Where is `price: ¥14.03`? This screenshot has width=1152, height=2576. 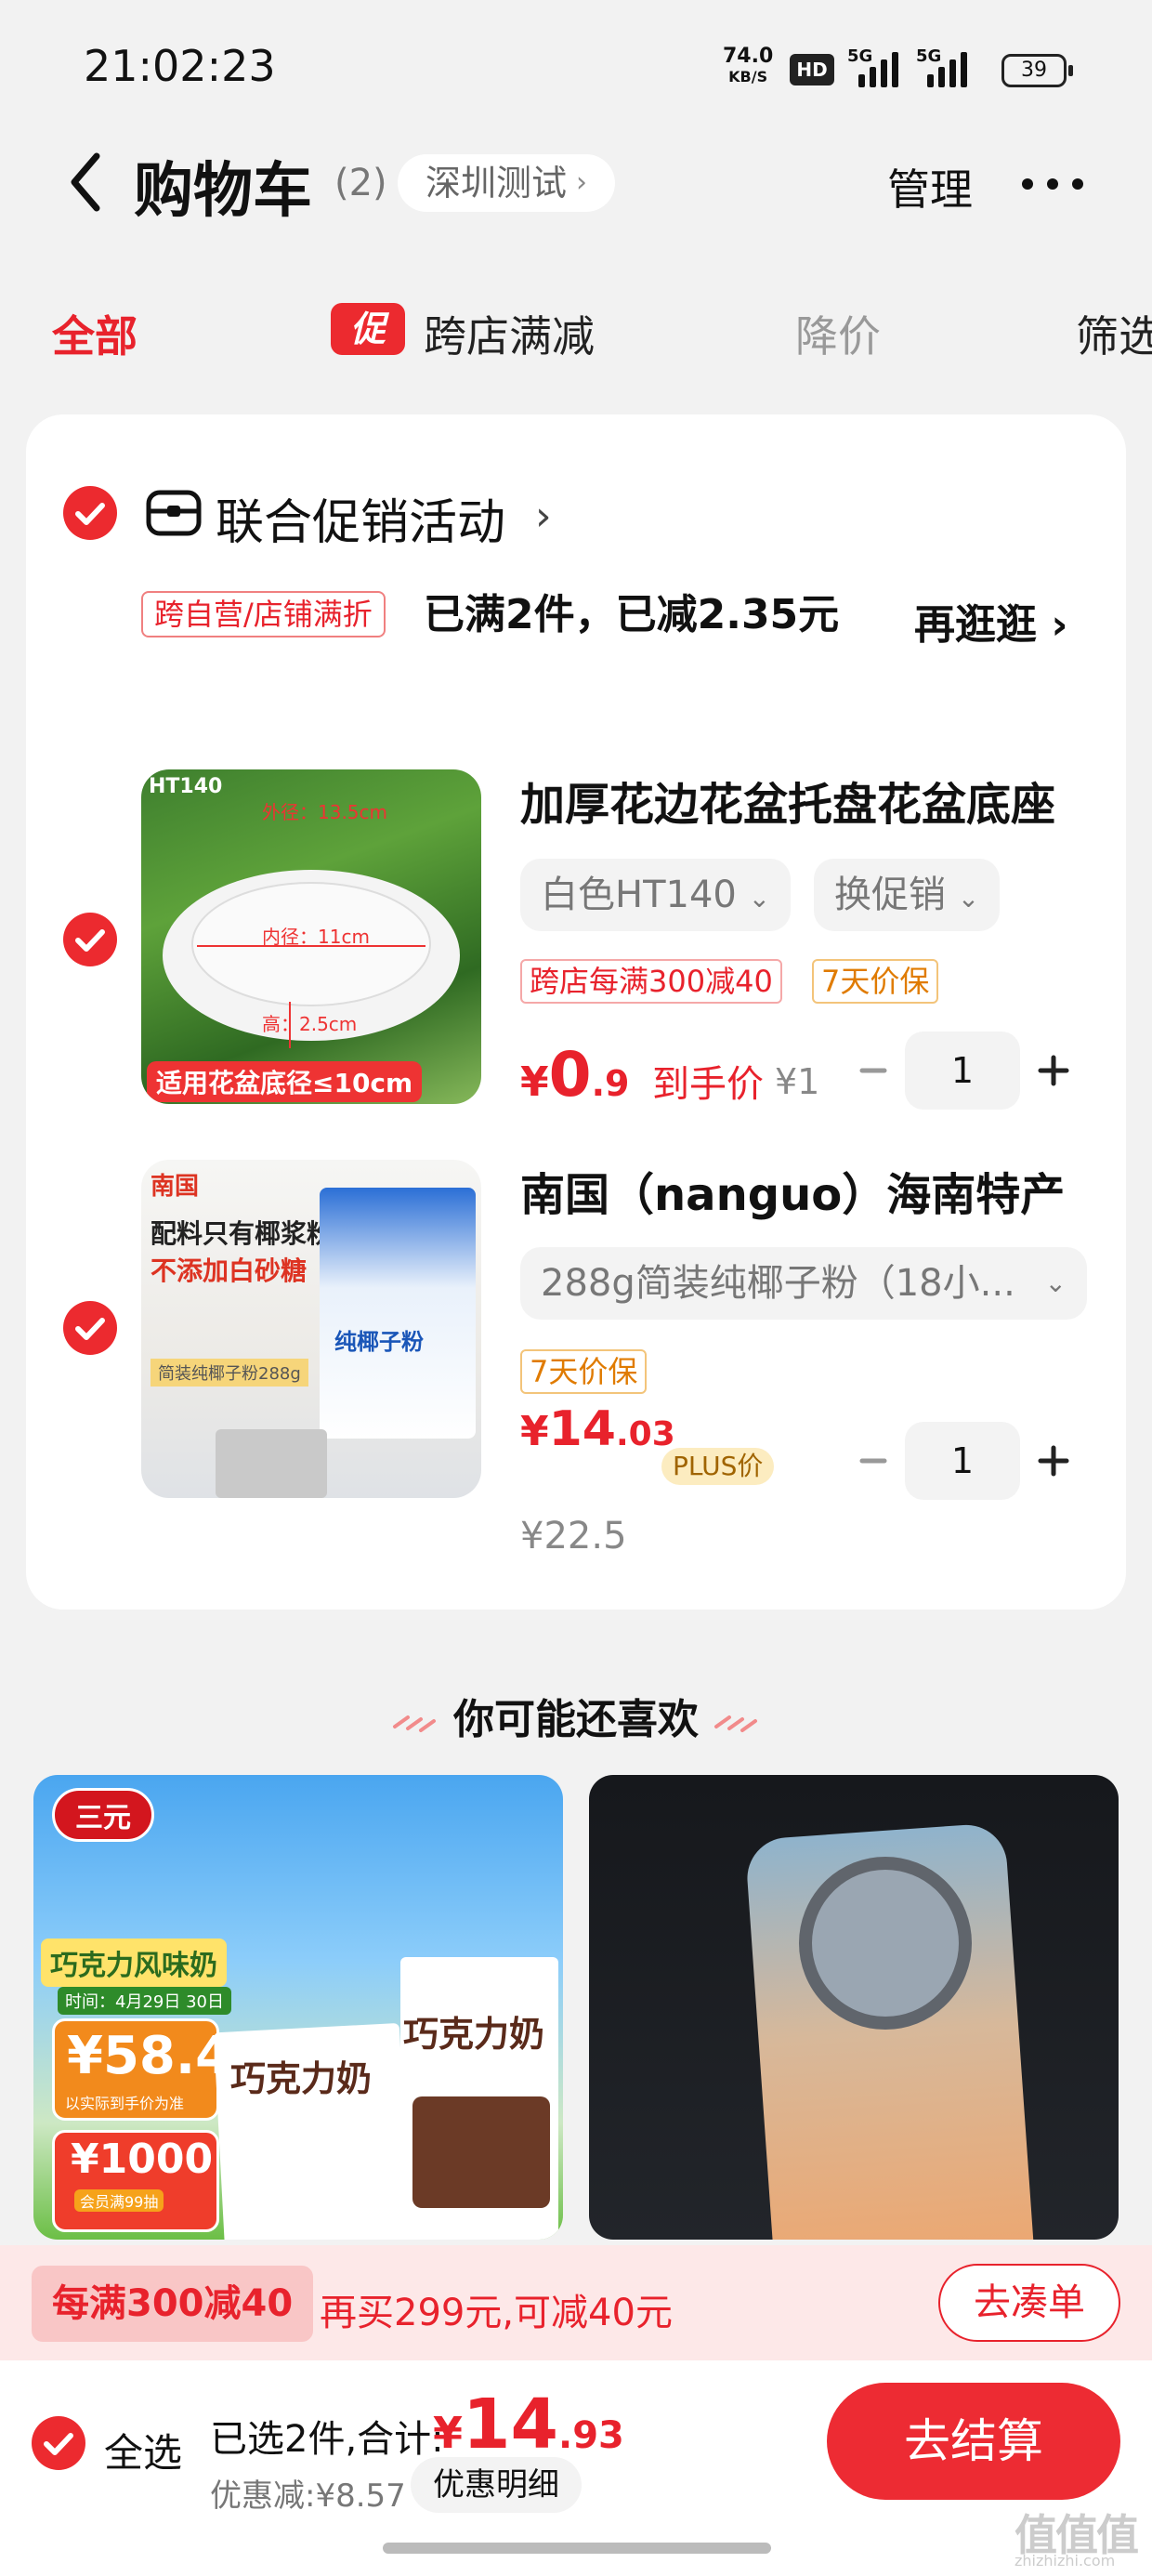 price: ¥14.03 is located at coordinates (597, 1429).